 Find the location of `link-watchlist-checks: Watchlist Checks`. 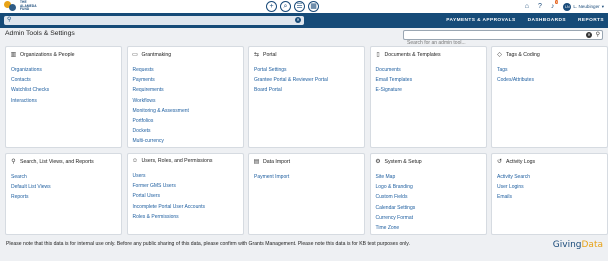

link-watchlist-checks: Watchlist Checks is located at coordinates (64, 90).